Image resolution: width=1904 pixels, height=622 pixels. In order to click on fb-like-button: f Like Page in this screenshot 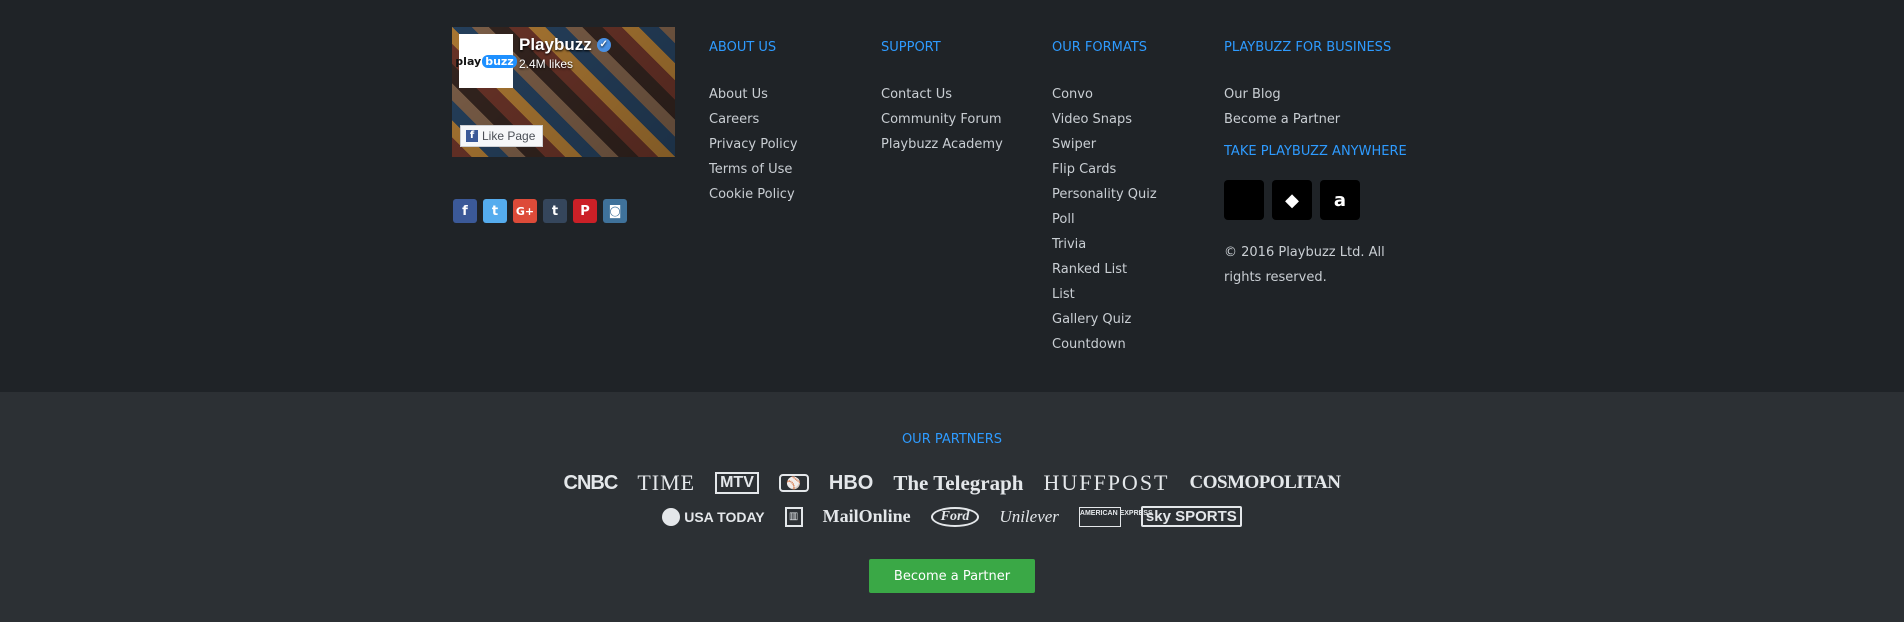, I will do `click(502, 136)`.